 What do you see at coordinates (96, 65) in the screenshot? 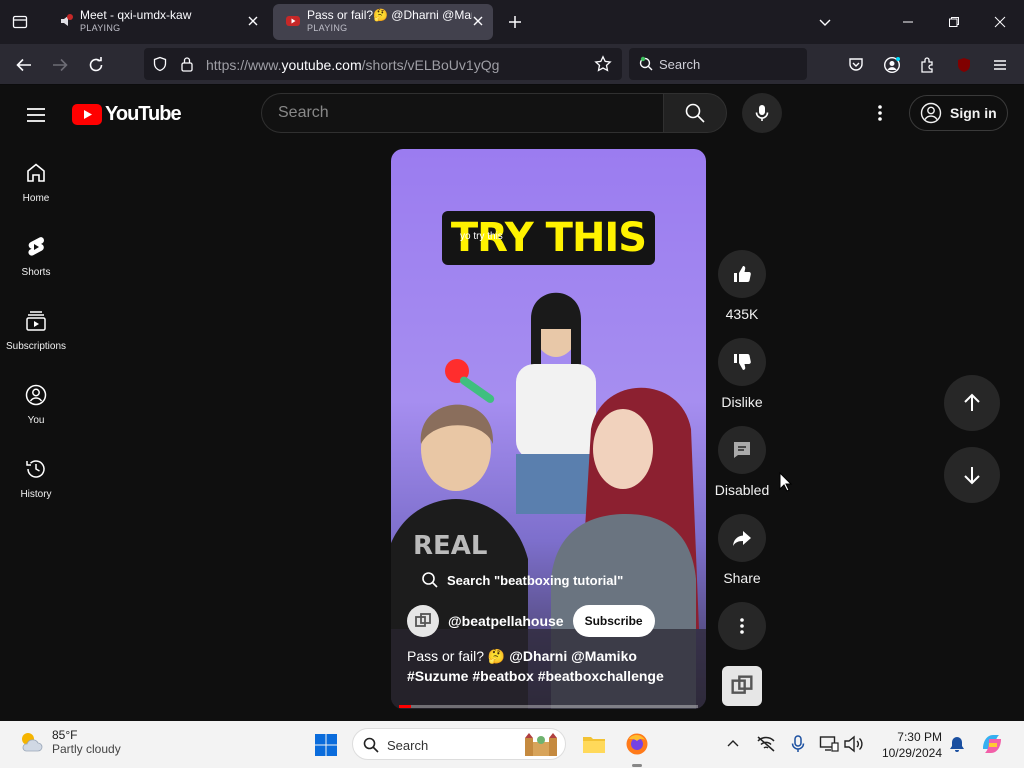
I see `reload-icon` at bounding box center [96, 65].